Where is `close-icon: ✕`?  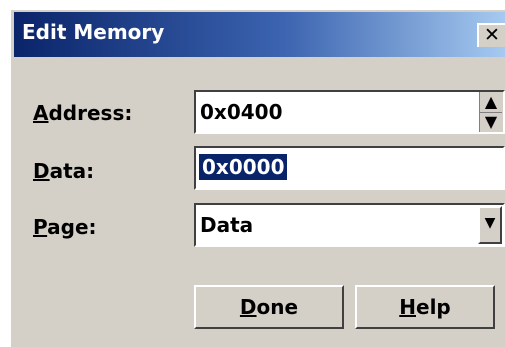
close-icon: ✕ is located at coordinates (491, 35).